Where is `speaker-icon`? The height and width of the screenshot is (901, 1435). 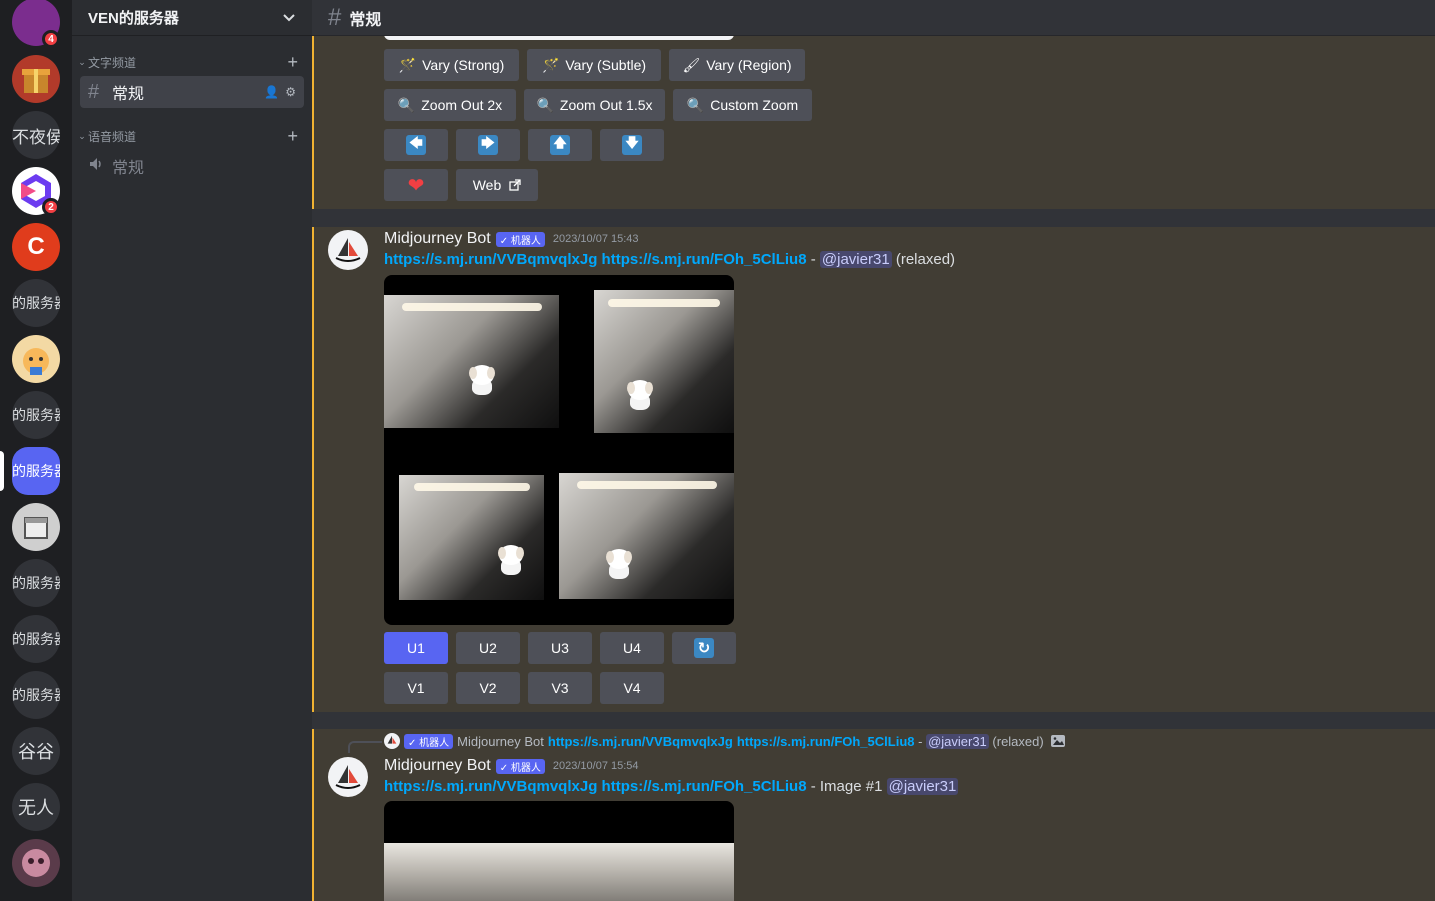
speaker-icon is located at coordinates (100, 166).